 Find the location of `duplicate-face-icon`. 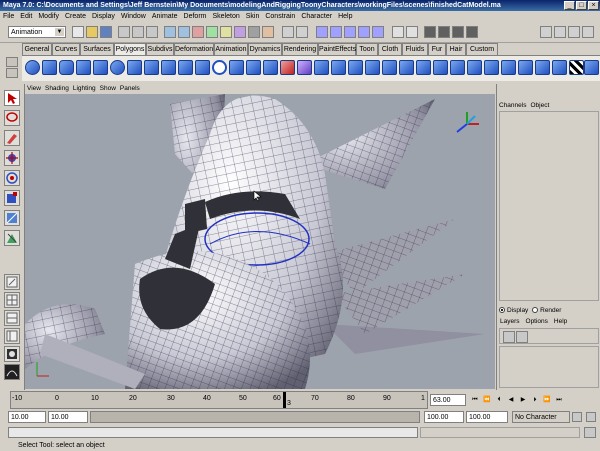

duplicate-face-icon is located at coordinates (542, 67).